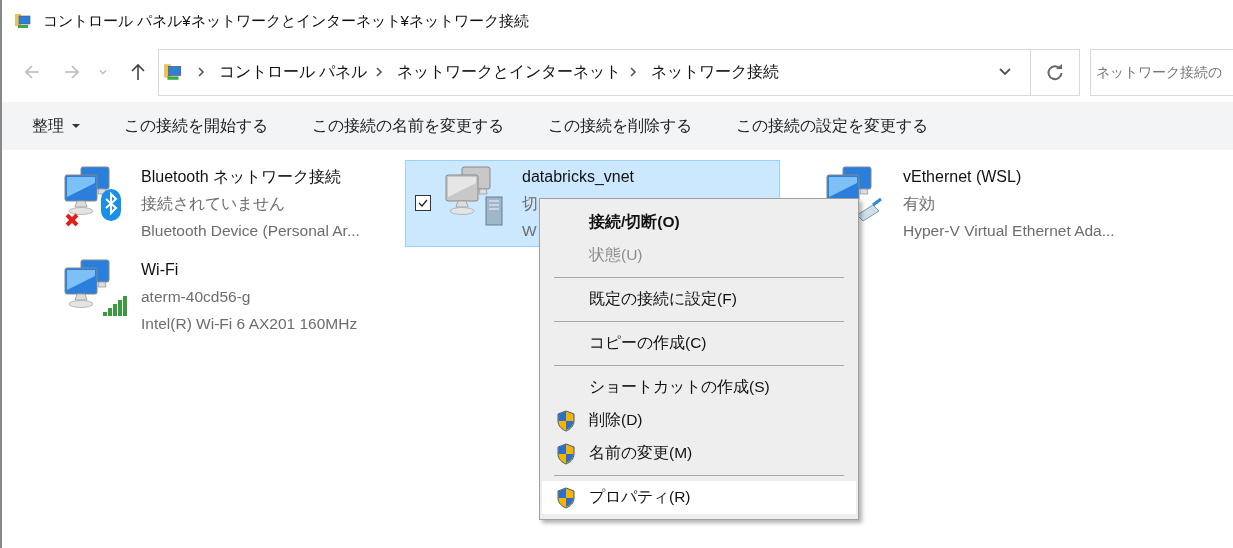 Image resolution: width=1233 pixels, height=548 pixels. What do you see at coordinates (529, 231) in the screenshot?
I see `device-name: W` at bounding box center [529, 231].